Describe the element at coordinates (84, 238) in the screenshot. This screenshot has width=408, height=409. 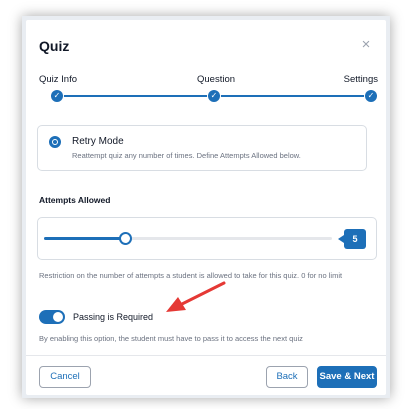
I see `attempts-slider-fill` at that location.